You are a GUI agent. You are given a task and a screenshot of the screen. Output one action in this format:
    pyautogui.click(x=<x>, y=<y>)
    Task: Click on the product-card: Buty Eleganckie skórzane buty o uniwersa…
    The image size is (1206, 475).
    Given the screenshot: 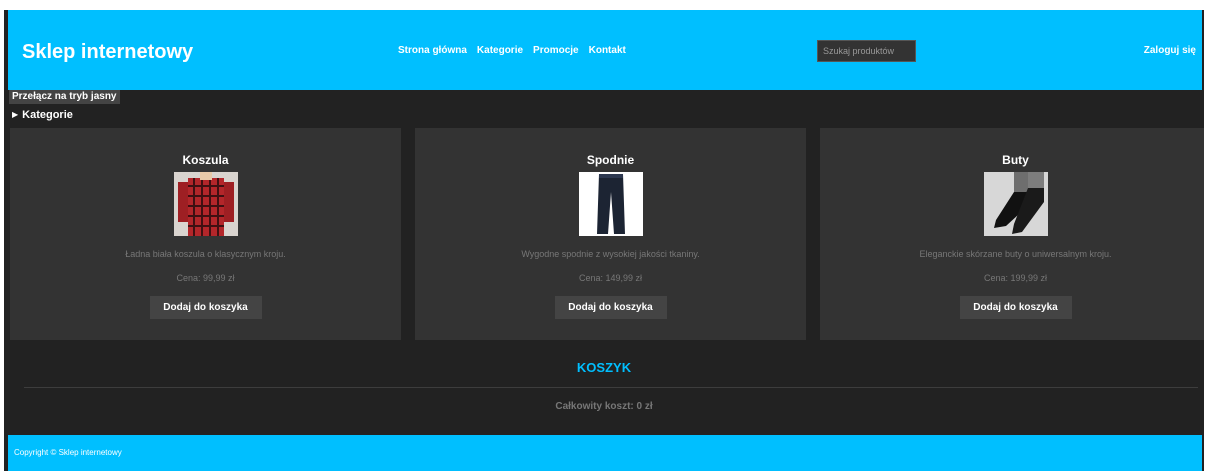 What is the action you would take?
    pyautogui.click(x=1012, y=234)
    